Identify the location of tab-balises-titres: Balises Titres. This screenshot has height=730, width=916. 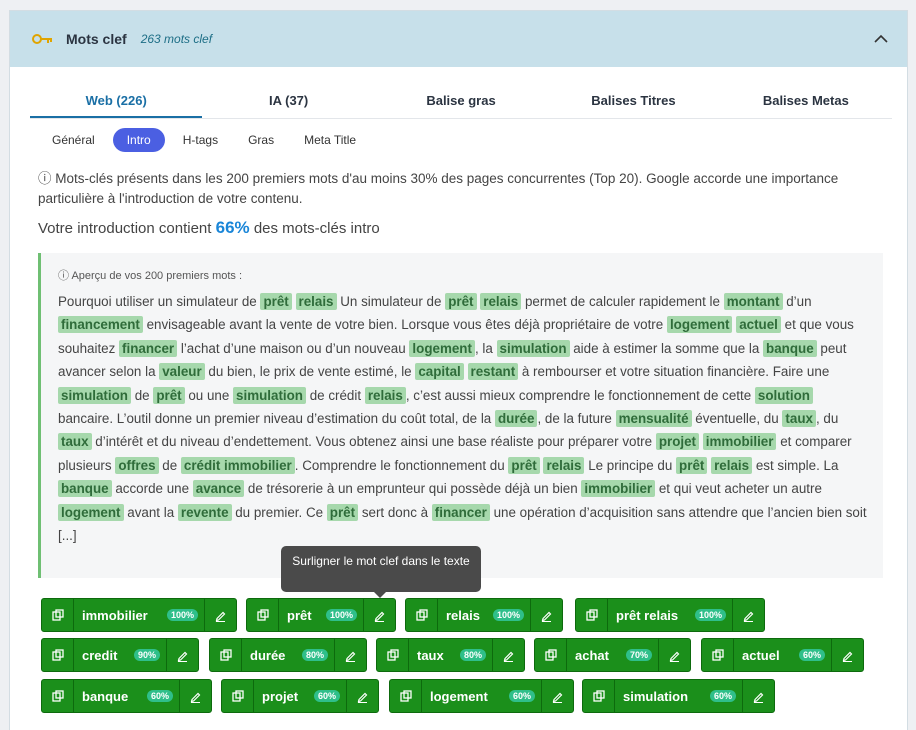
(633, 102).